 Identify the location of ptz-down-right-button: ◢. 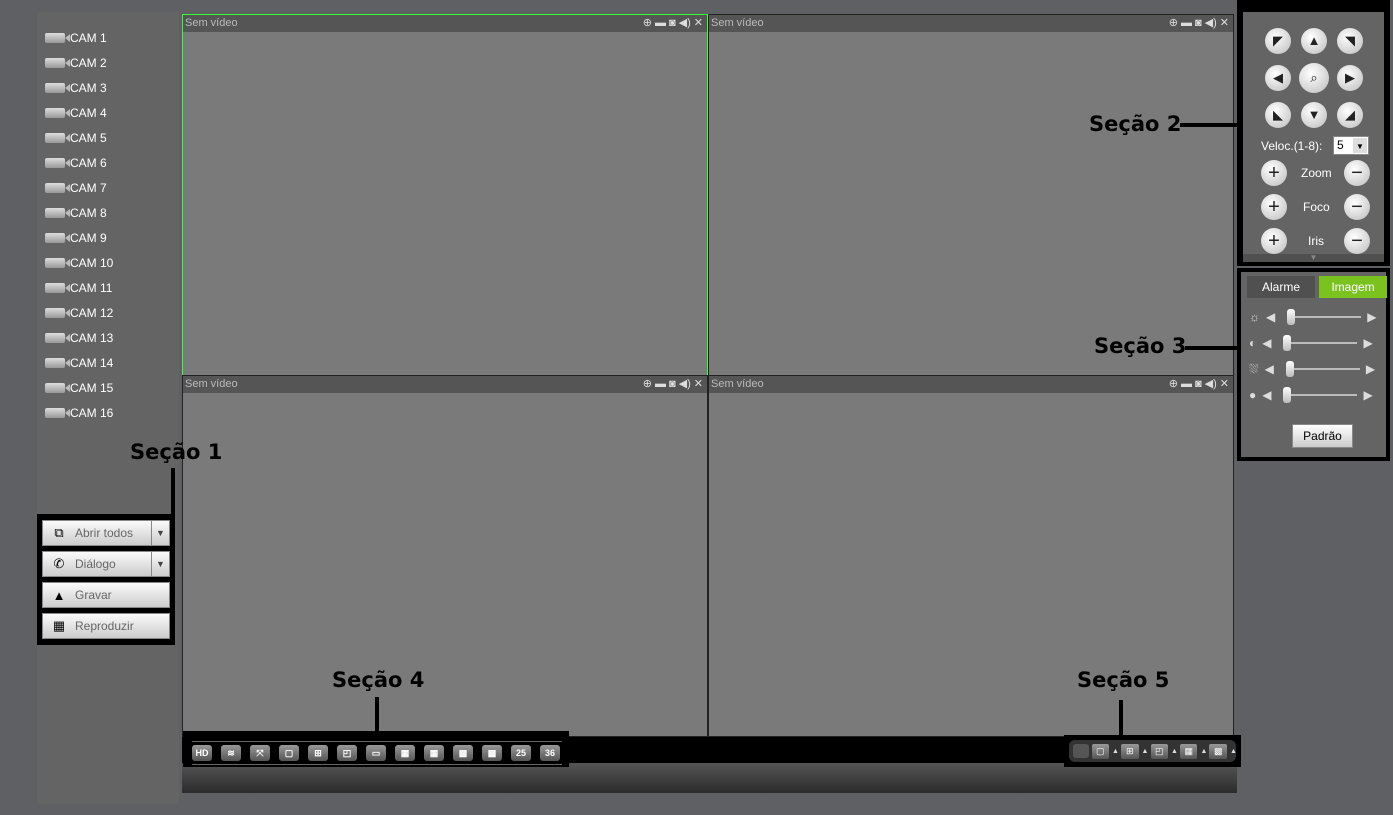
(1350, 115).